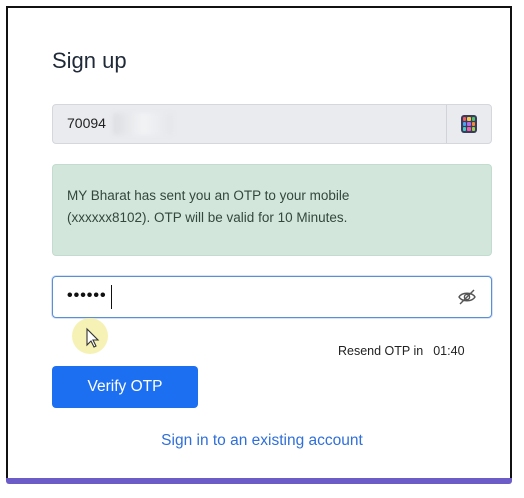 The height and width of the screenshot is (498, 524). What do you see at coordinates (446, 124) in the screenshot?
I see `phone-field-divider` at bounding box center [446, 124].